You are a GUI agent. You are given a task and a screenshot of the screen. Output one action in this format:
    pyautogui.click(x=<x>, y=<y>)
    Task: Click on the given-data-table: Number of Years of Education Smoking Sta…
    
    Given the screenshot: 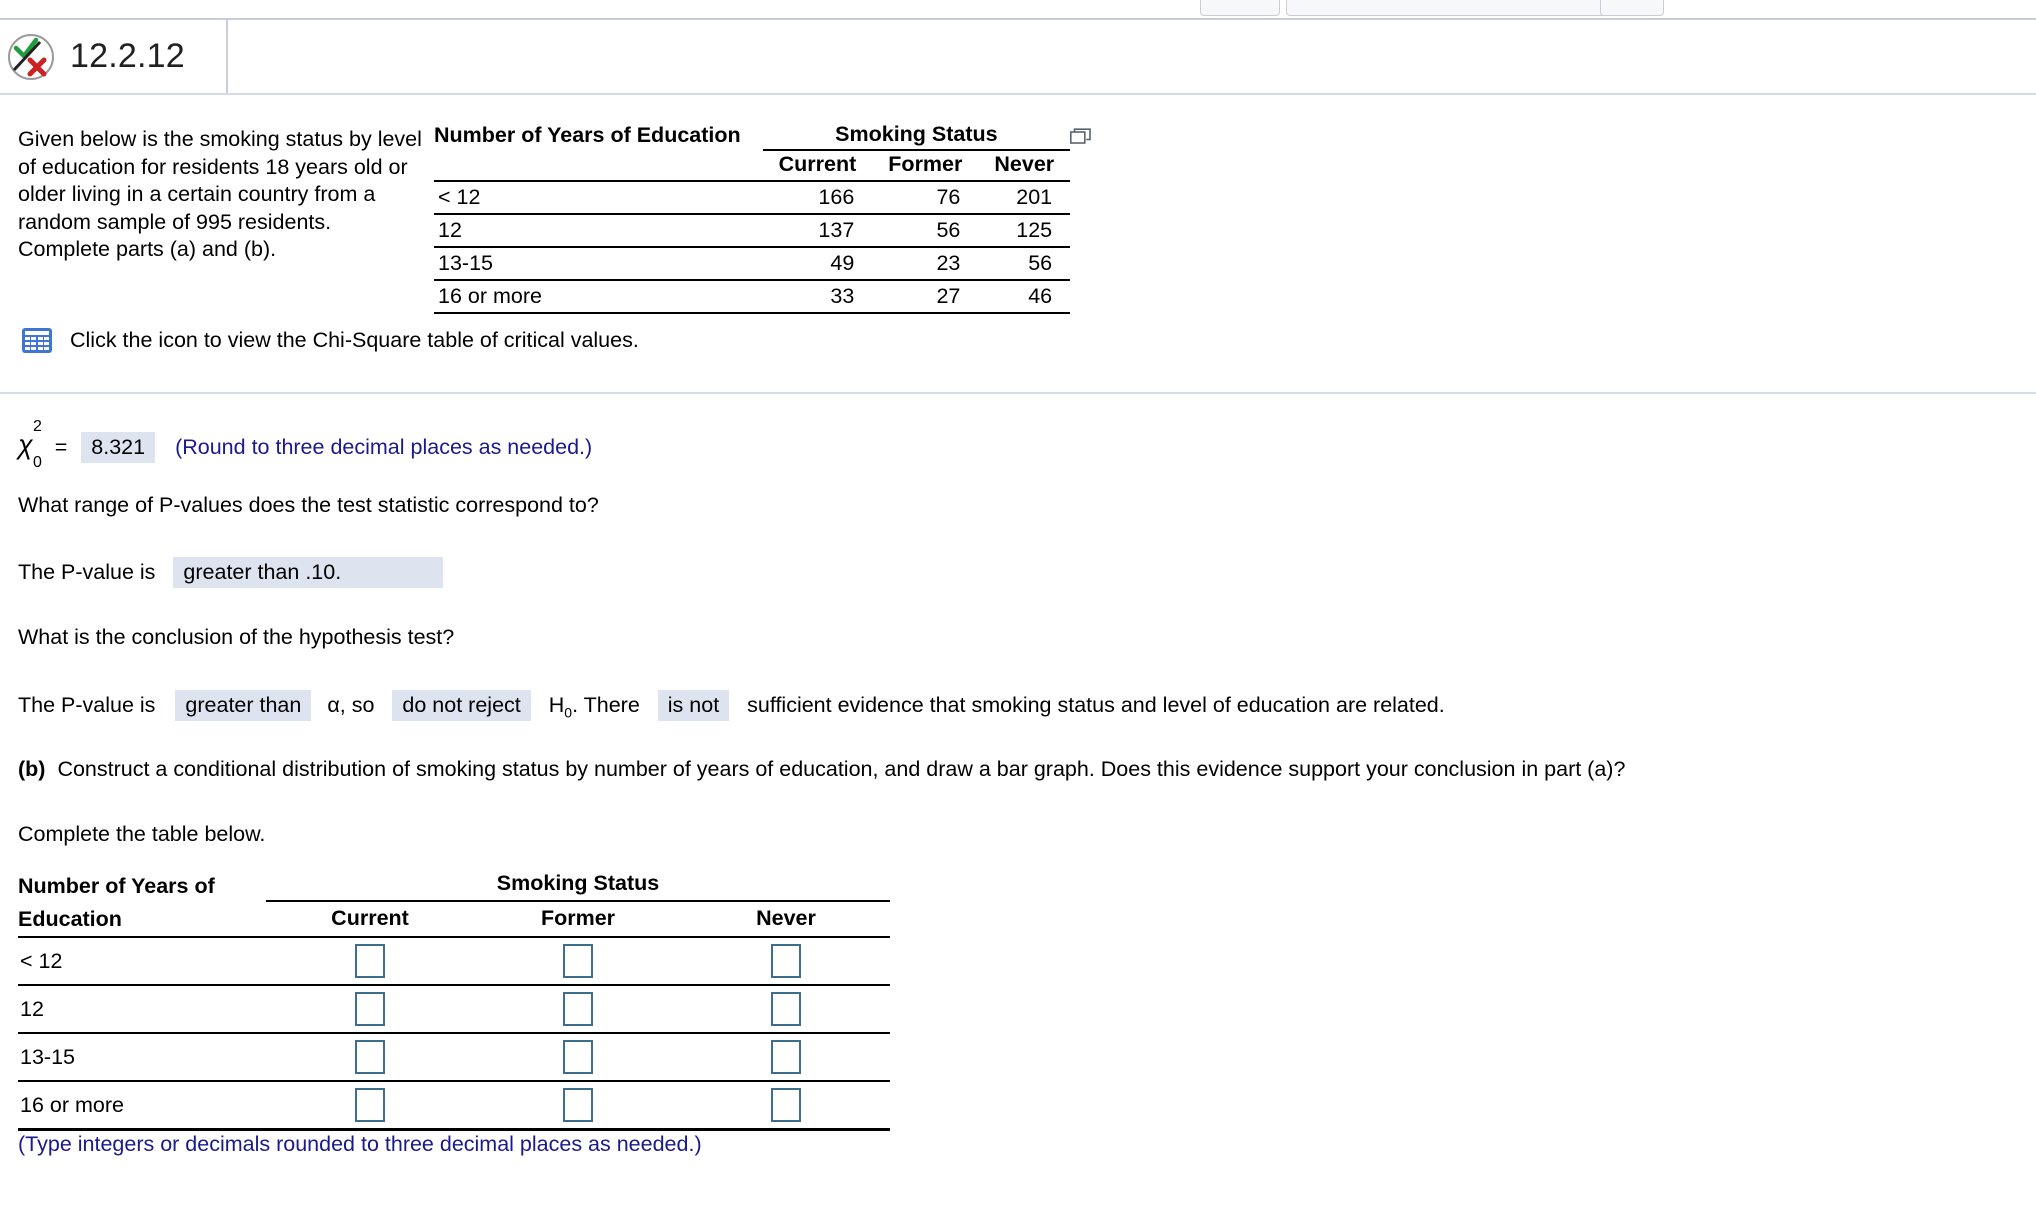 What is the action you would take?
    pyautogui.click(x=752, y=218)
    